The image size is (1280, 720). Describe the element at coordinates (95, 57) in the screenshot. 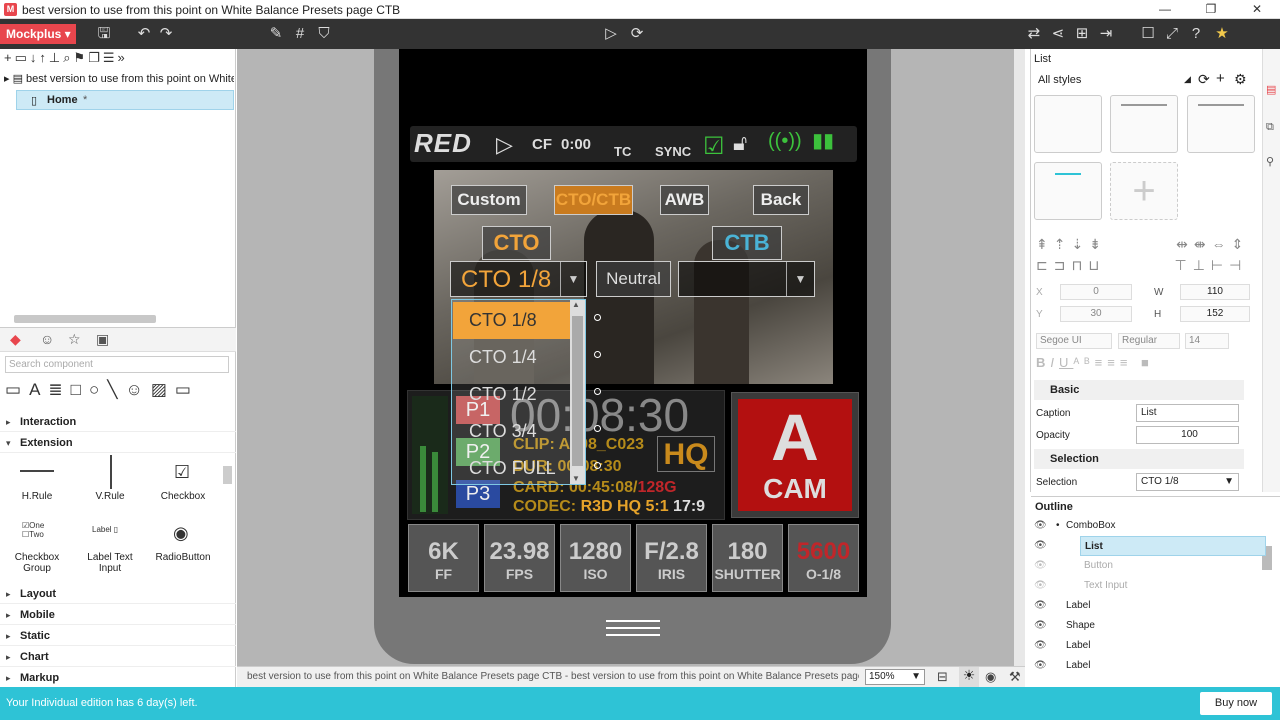

I see `copy-icon: ❐` at that location.